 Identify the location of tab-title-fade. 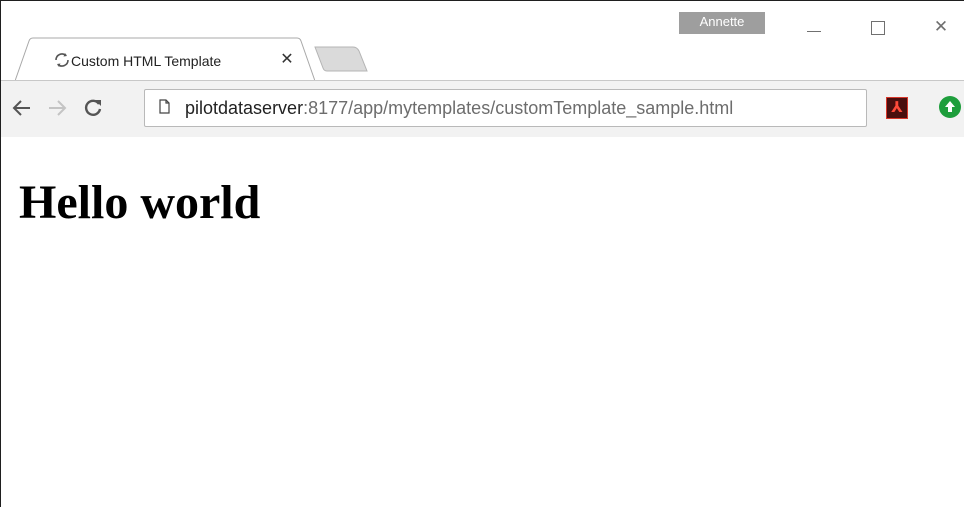
(258, 61).